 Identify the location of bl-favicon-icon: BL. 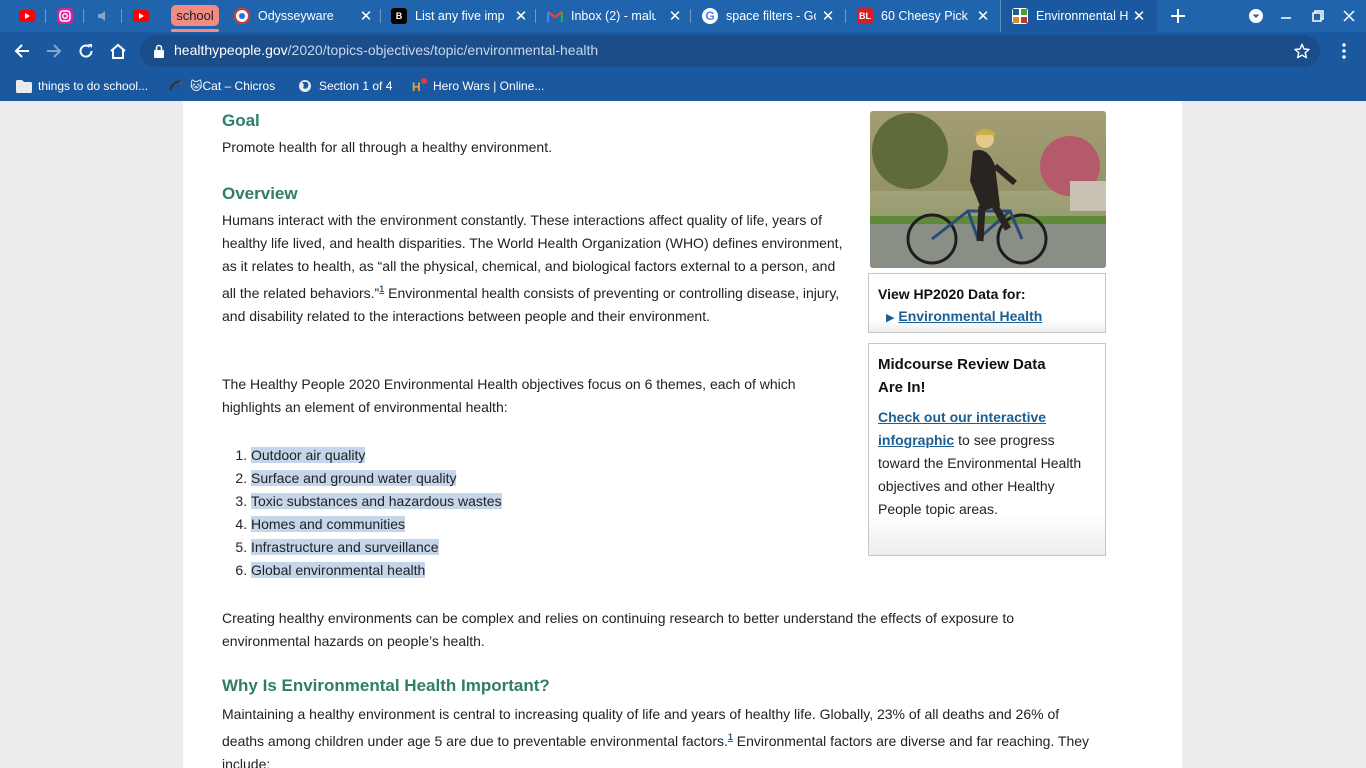
(865, 16).